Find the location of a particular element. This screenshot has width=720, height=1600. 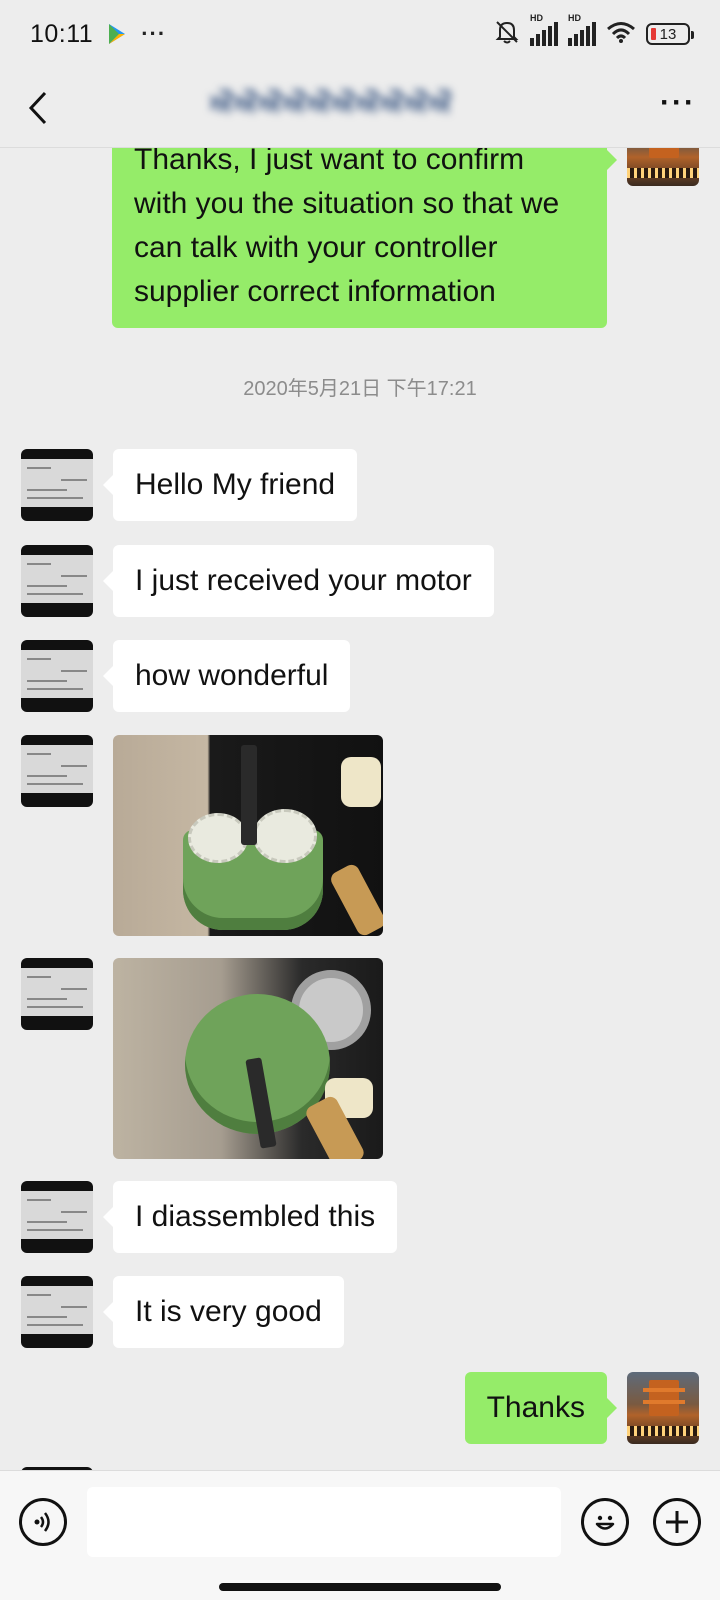

battery-level: 13 is located at coordinates (668, 34).